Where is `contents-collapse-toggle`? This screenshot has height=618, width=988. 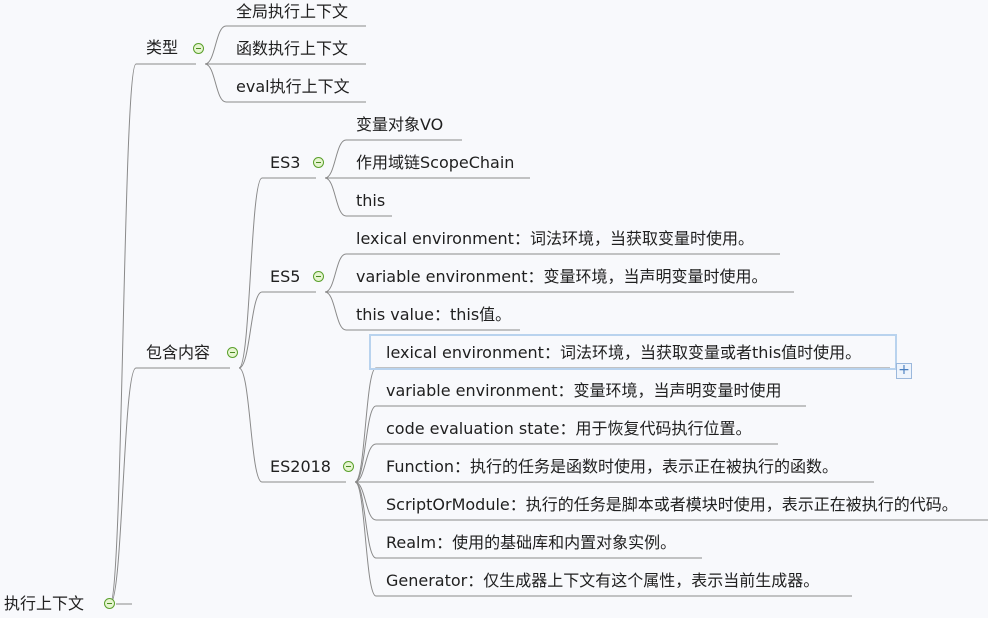
contents-collapse-toggle is located at coordinates (232, 352).